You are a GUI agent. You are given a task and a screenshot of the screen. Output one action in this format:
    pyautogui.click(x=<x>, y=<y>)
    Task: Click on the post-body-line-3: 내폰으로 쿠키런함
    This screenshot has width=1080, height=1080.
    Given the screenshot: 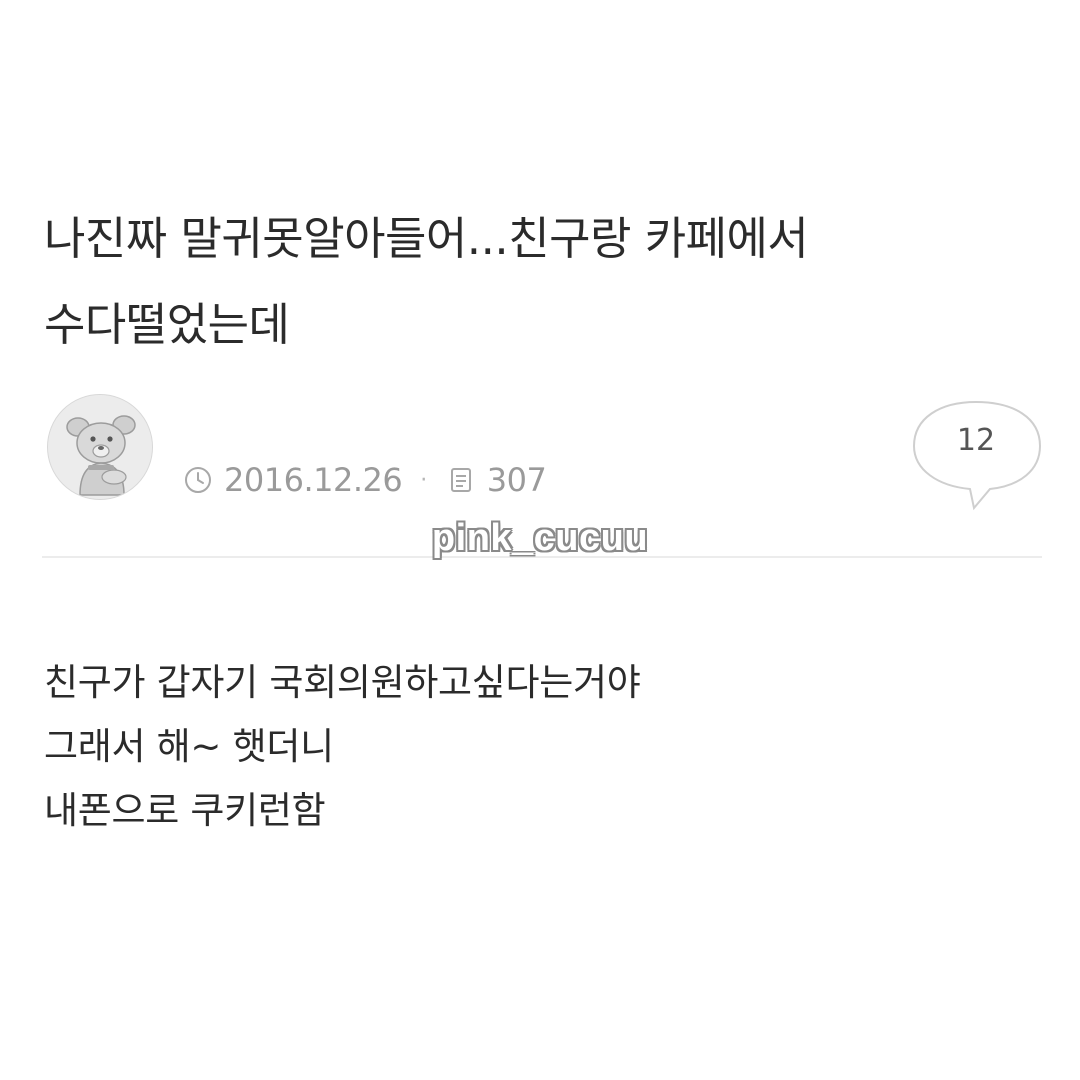 What is the action you would take?
    pyautogui.click(x=185, y=810)
    